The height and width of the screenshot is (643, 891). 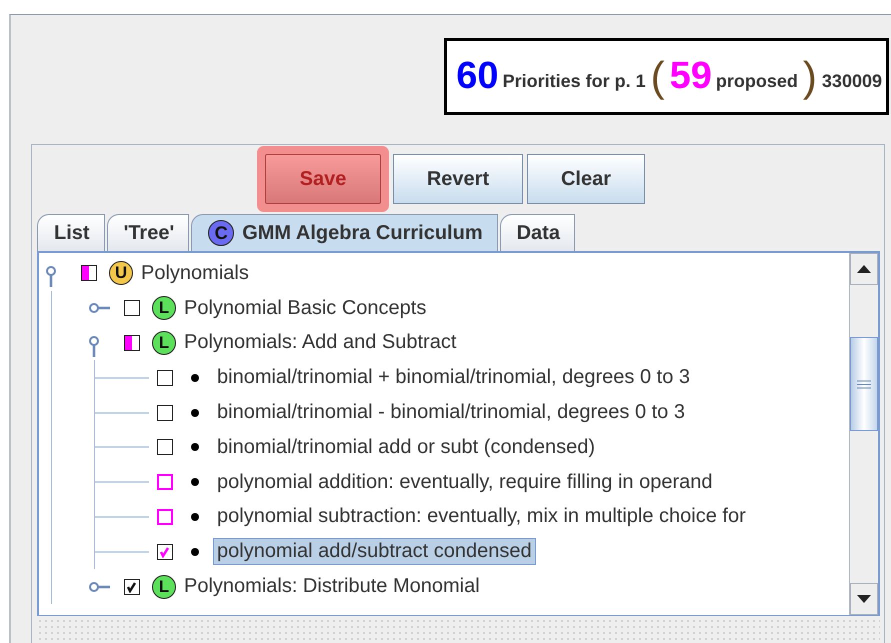 I want to click on code-label: 330009, so click(x=852, y=81).